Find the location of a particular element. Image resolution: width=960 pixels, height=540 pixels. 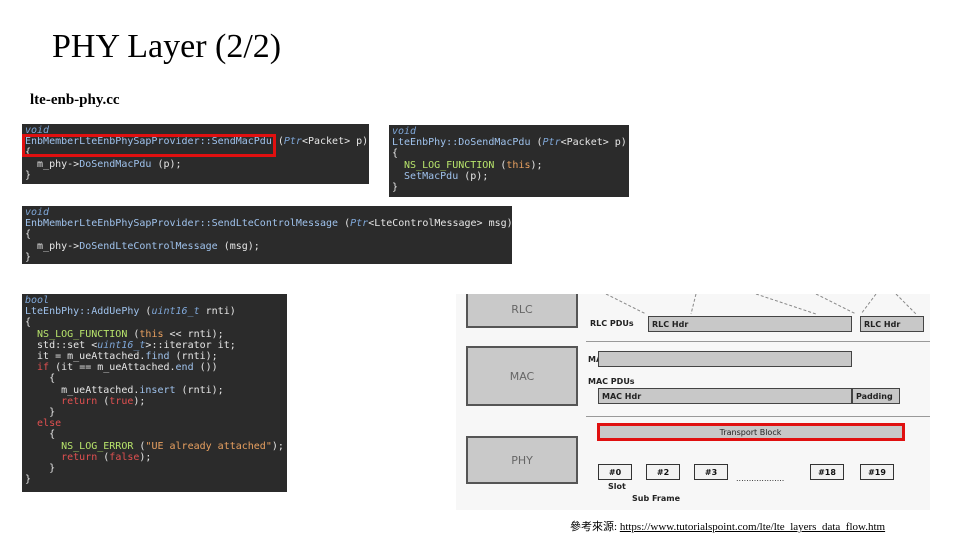

file-name-subtitle: lte-enb-phy.cc is located at coordinates (75, 100).